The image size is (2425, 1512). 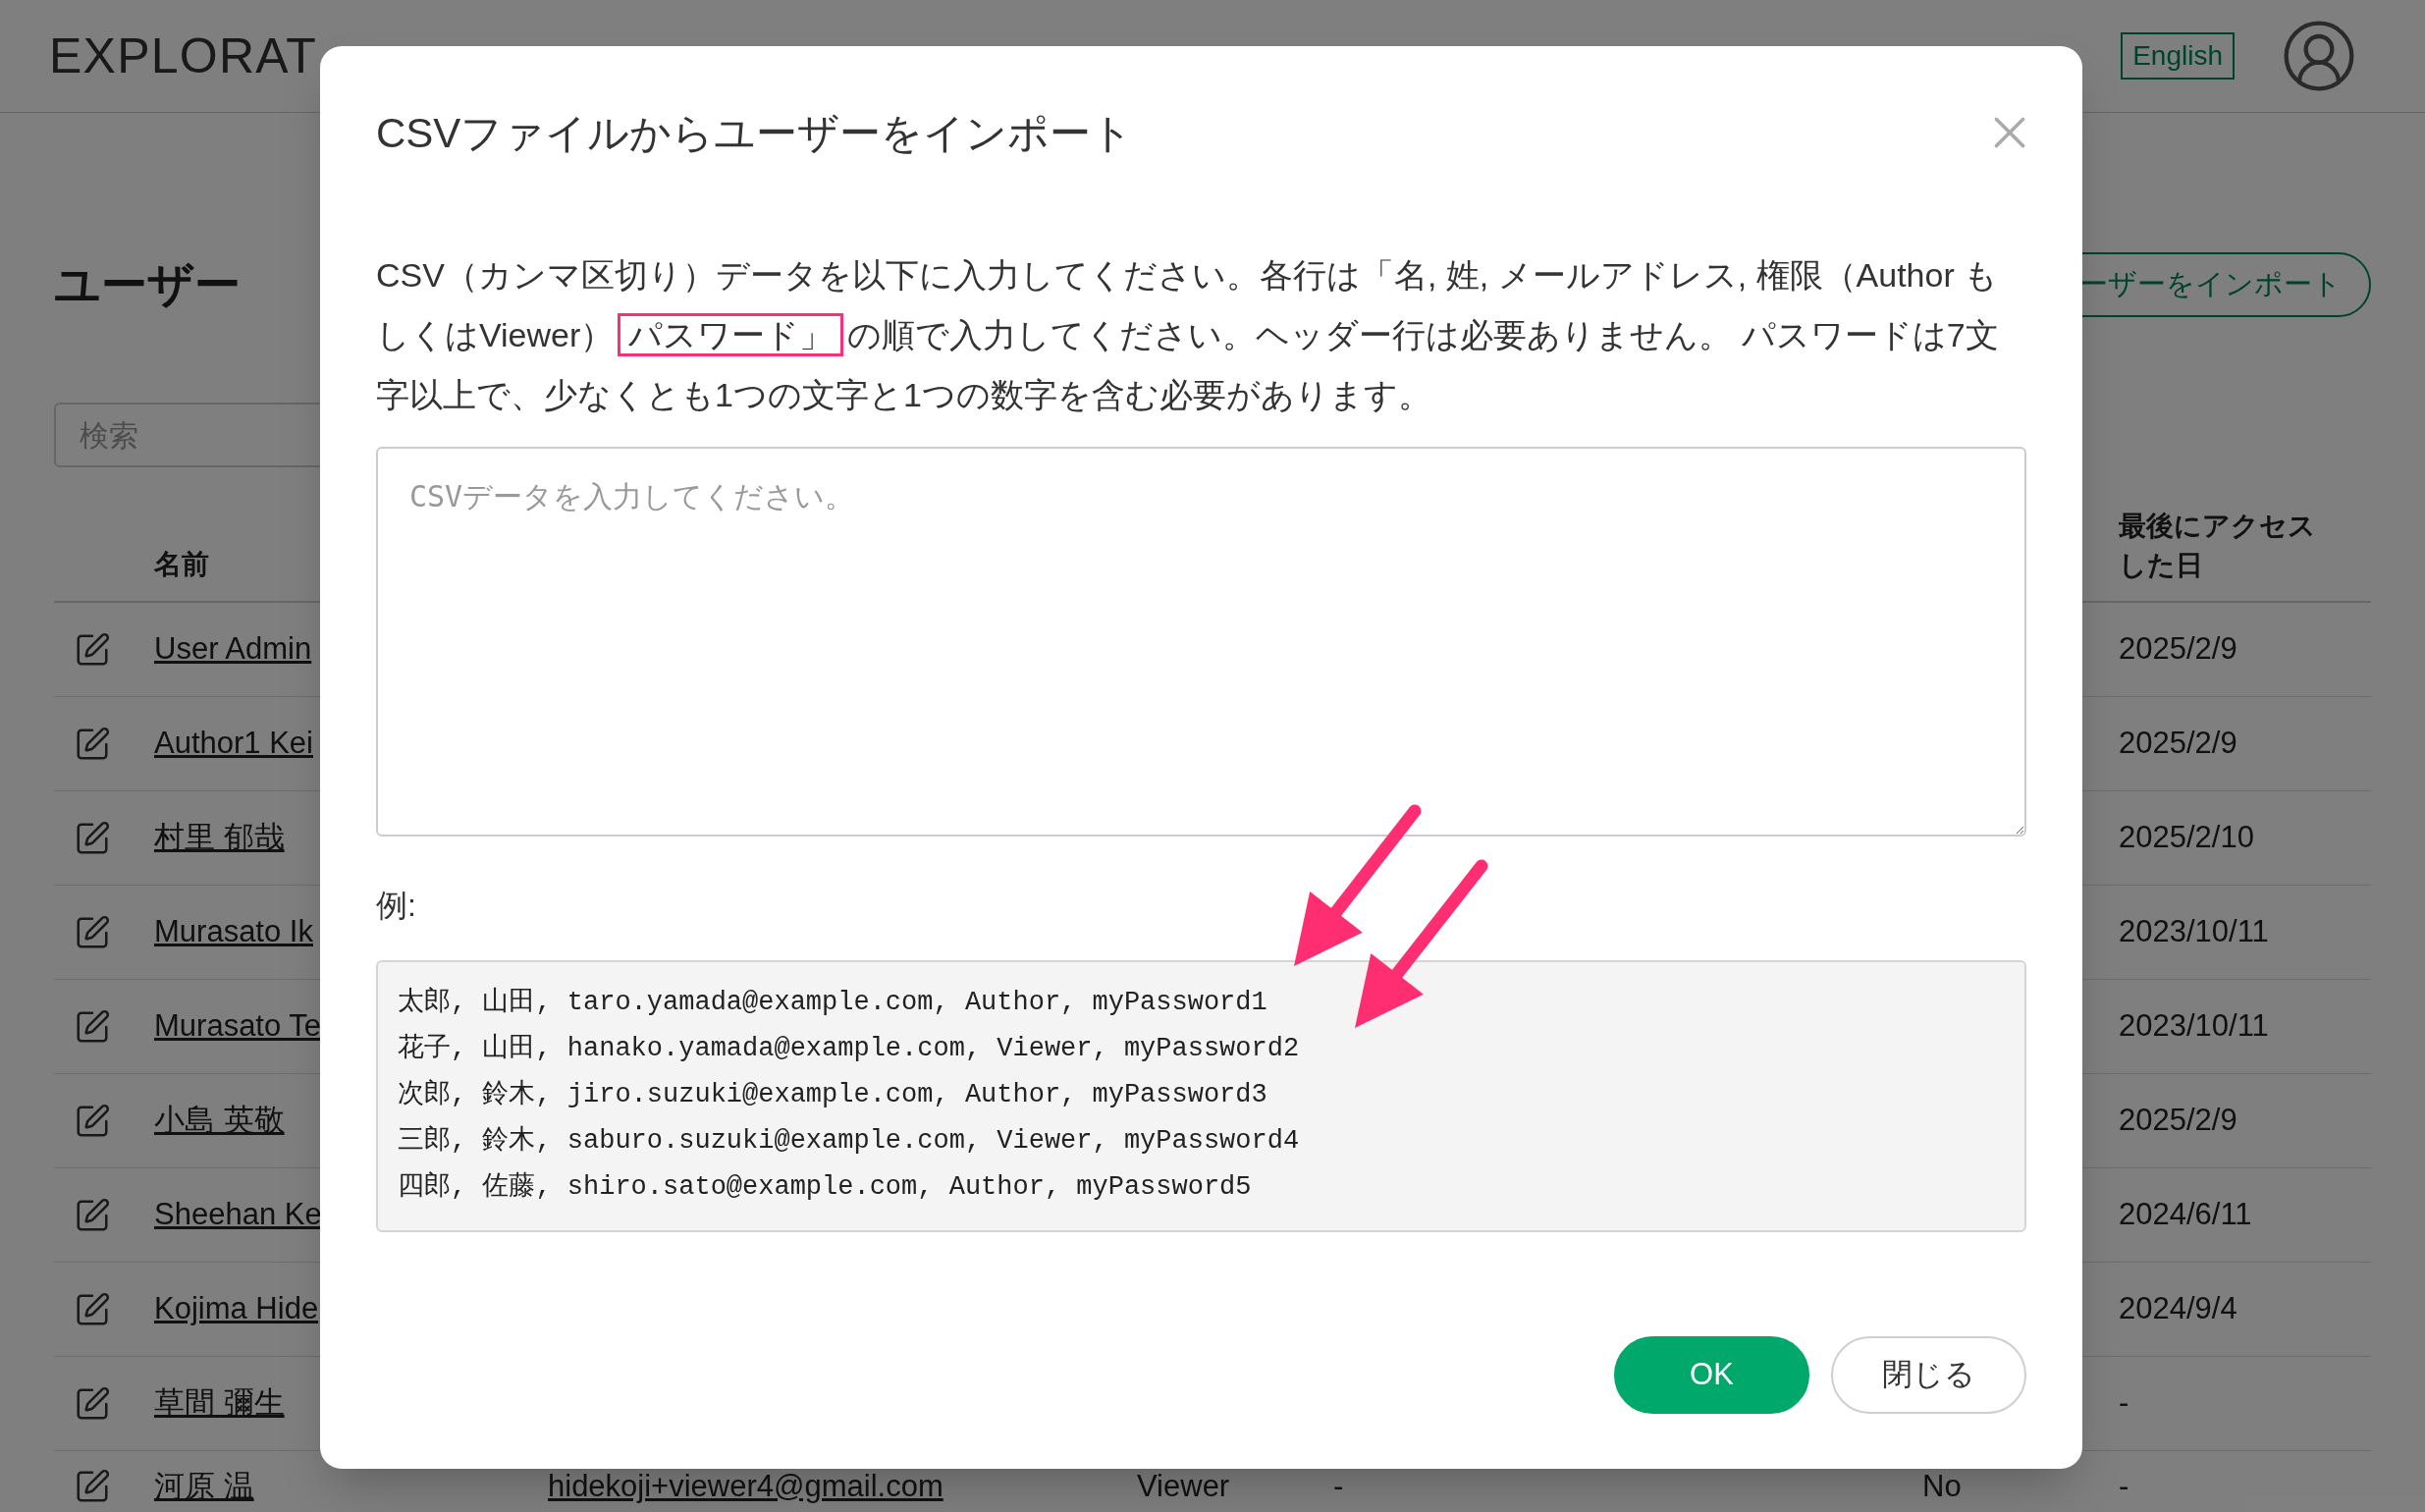 I want to click on user-name-link: 村里 郁哉, so click(x=219, y=838).